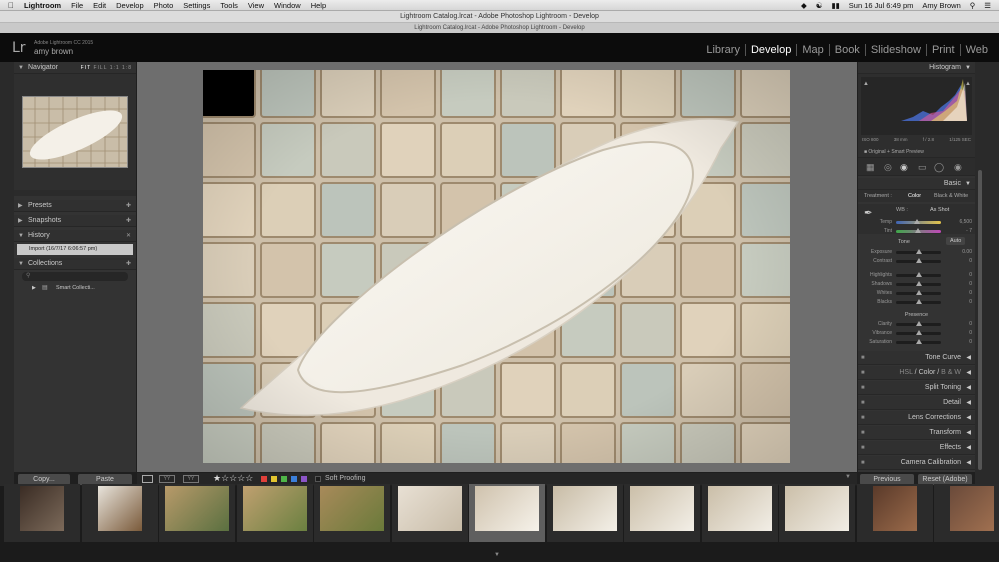 Image resolution: width=999 pixels, height=562 pixels. What do you see at coordinates (284, 479) in the screenshot?
I see `color-label-green` at bounding box center [284, 479].